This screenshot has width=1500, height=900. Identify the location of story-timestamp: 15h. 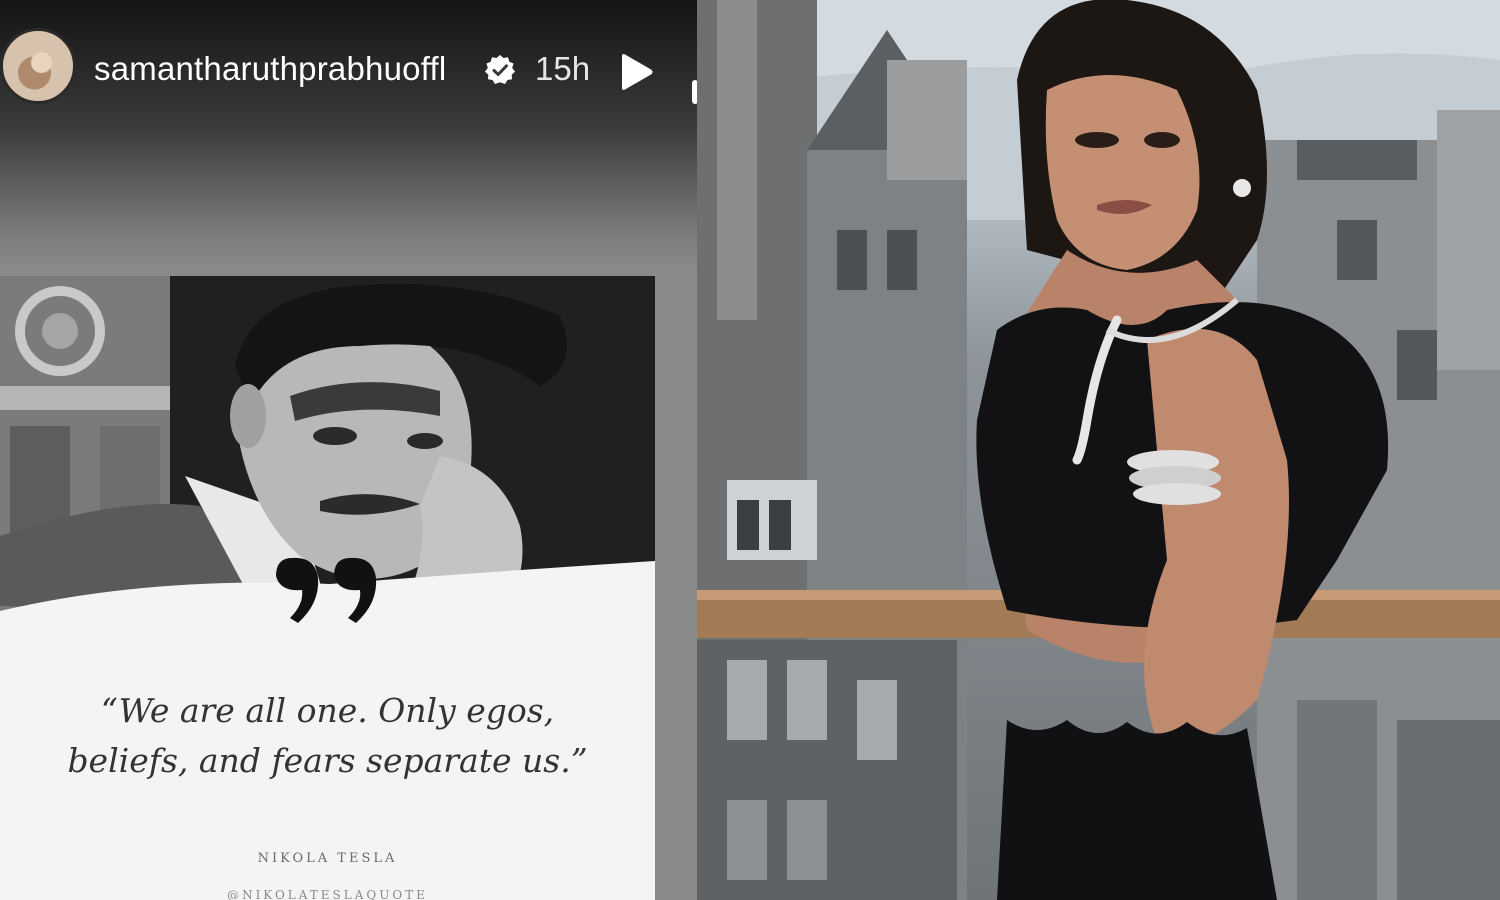
(563, 68).